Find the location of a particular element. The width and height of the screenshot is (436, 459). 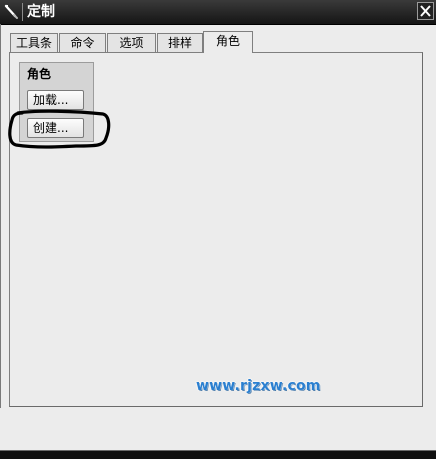

tab-toolbars: 工具条 is located at coordinates (34, 42).